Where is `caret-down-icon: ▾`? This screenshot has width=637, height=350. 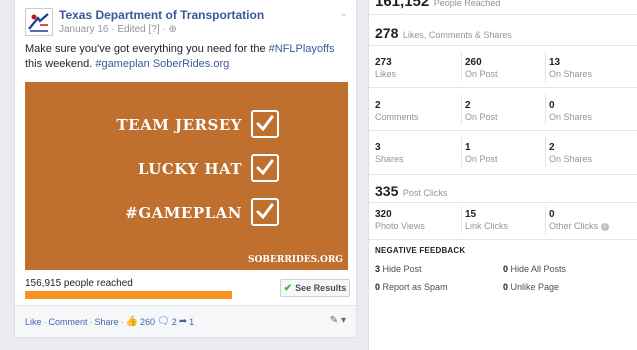 caret-down-icon: ▾ is located at coordinates (343, 320).